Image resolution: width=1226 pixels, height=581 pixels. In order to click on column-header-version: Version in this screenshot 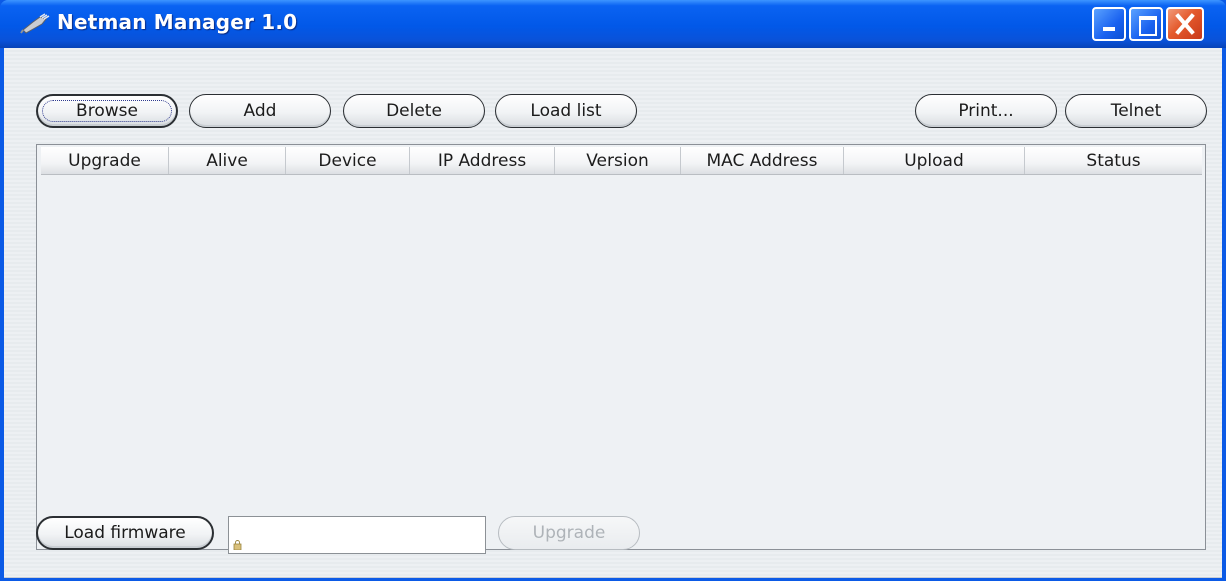, I will do `click(618, 160)`.